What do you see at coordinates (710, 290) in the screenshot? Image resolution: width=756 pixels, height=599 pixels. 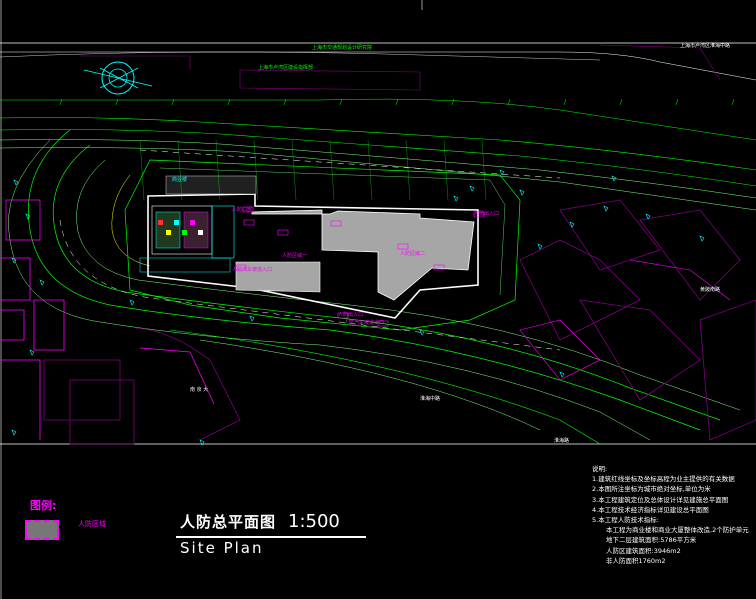 I see `map-label: 黄陂南路` at bounding box center [710, 290].